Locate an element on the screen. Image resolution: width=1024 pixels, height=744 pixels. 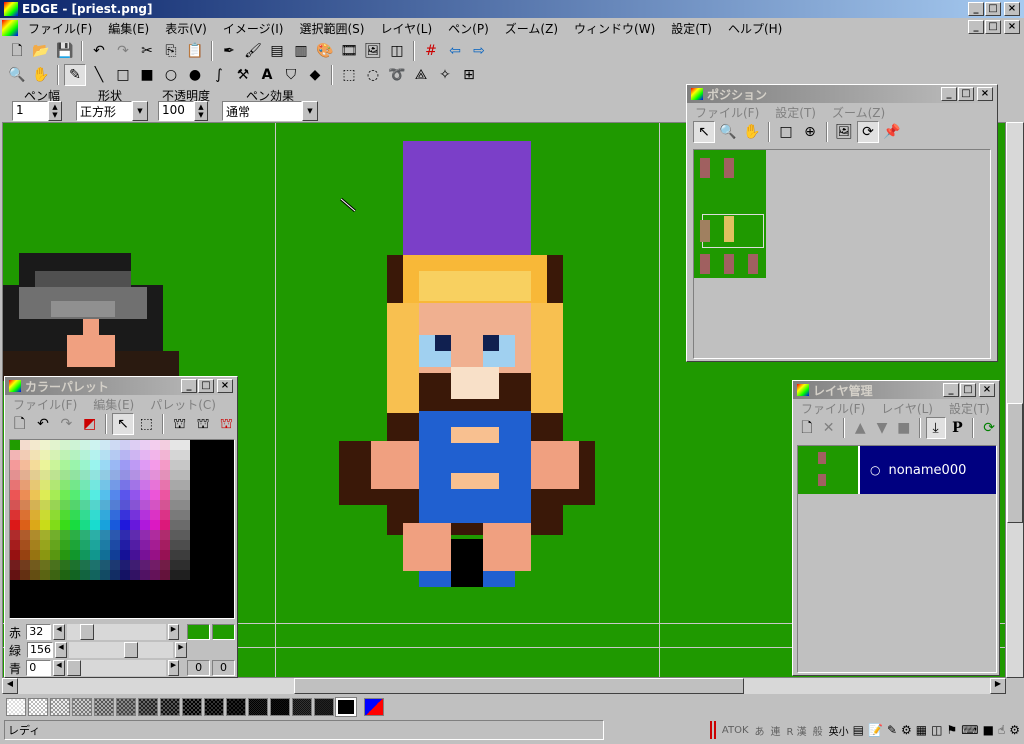
grid-icon: # is located at coordinates (431, 51).